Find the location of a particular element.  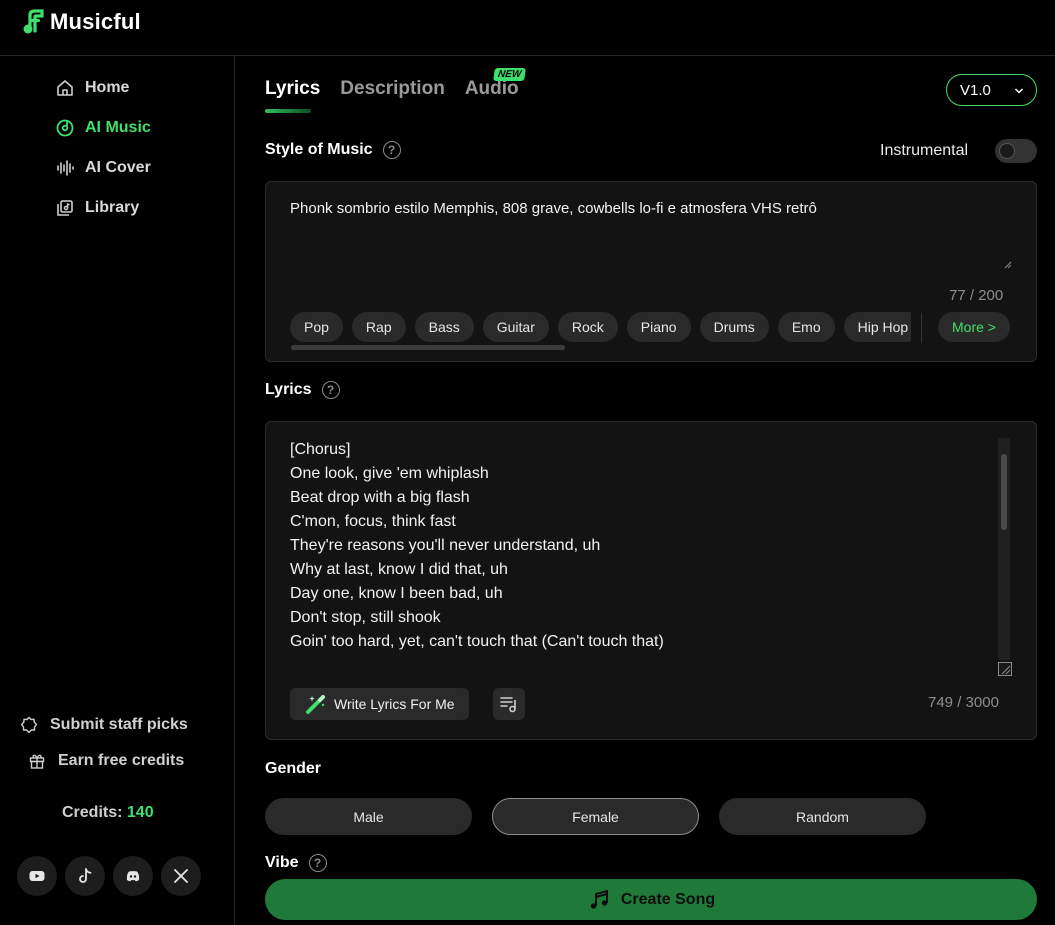

instrumental-label: Instrumental is located at coordinates (924, 150).